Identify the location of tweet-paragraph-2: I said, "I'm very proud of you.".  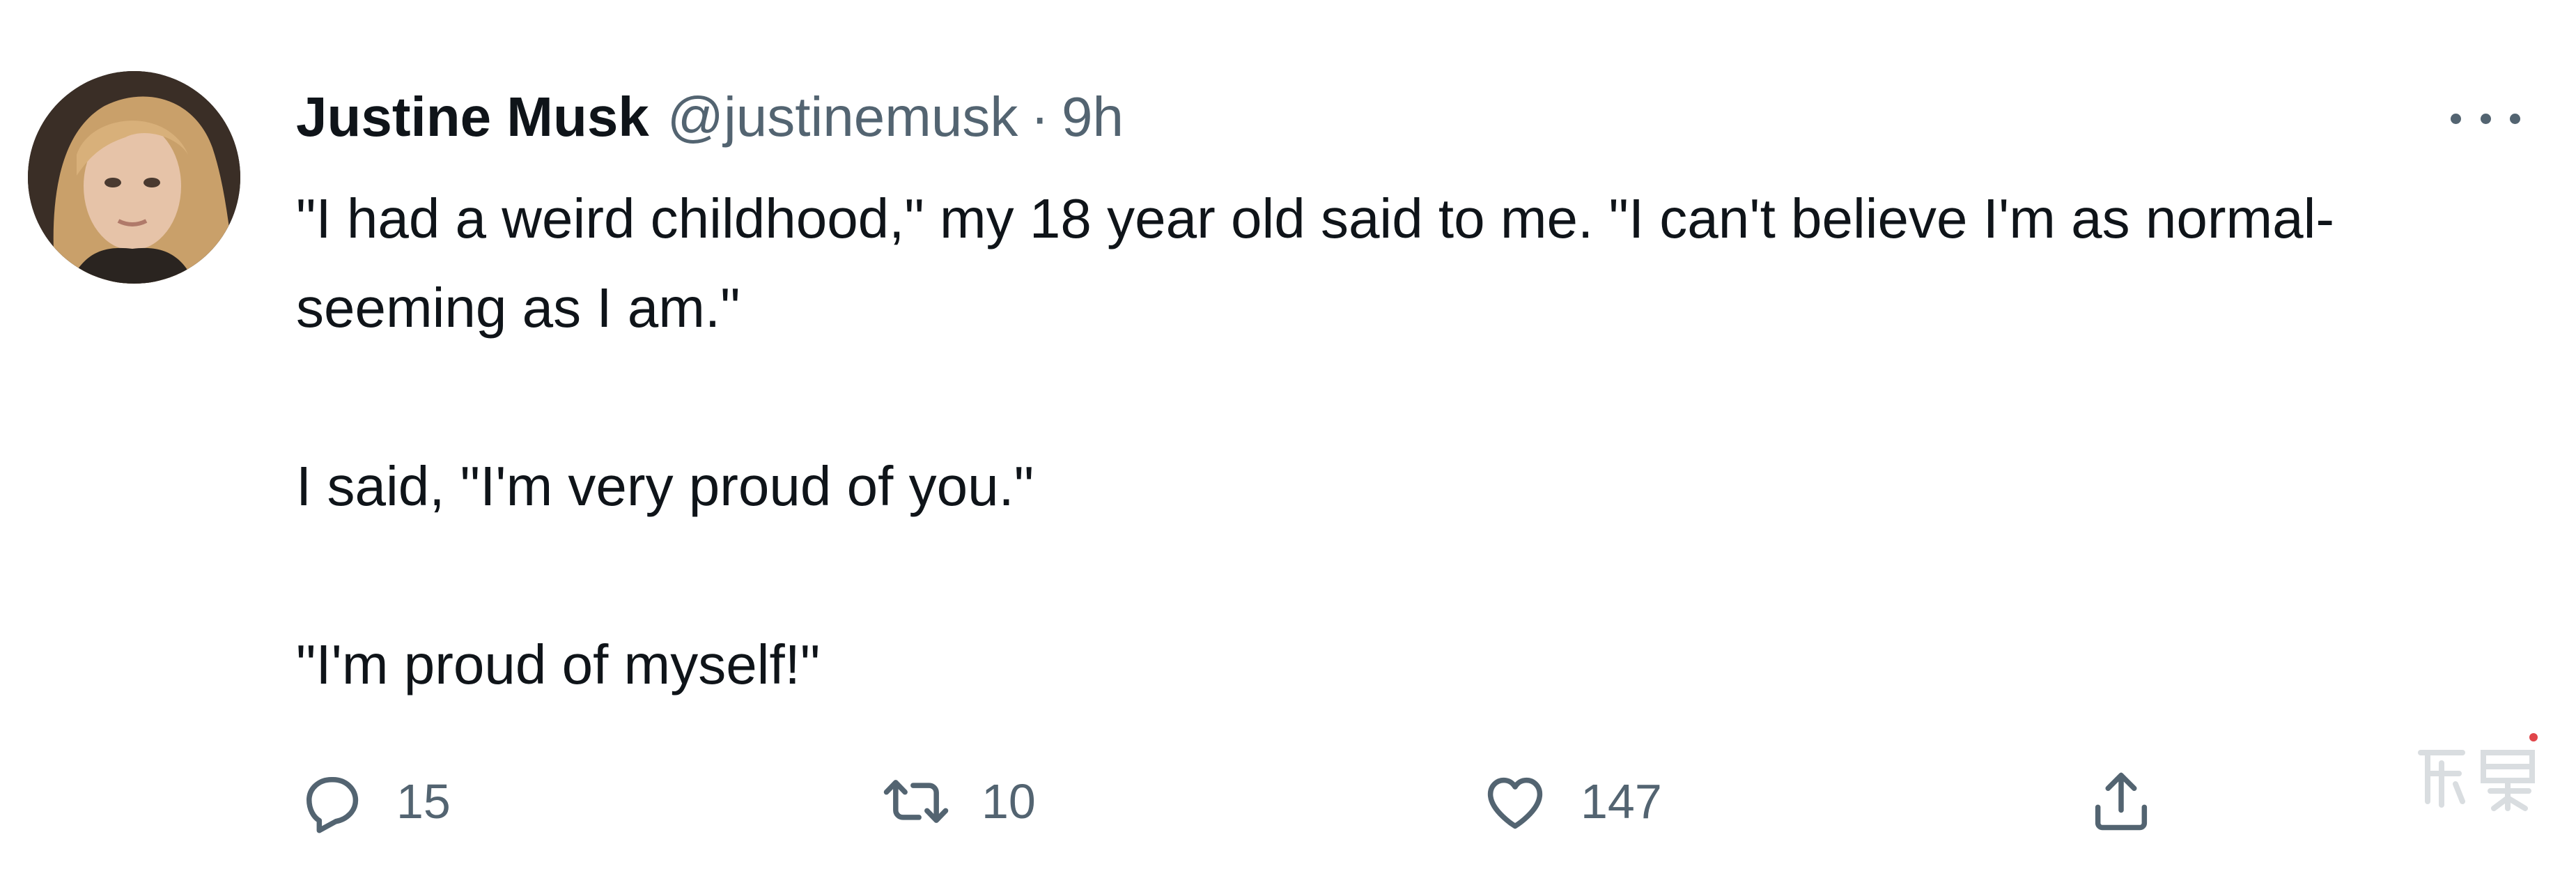
(665, 486).